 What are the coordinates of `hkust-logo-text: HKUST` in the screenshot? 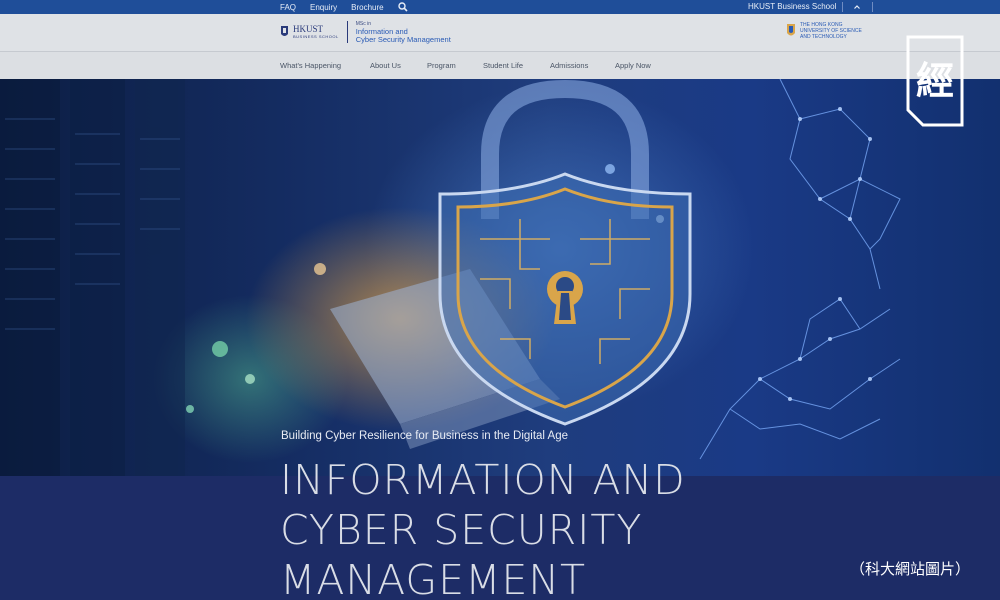 It's located at (308, 29).